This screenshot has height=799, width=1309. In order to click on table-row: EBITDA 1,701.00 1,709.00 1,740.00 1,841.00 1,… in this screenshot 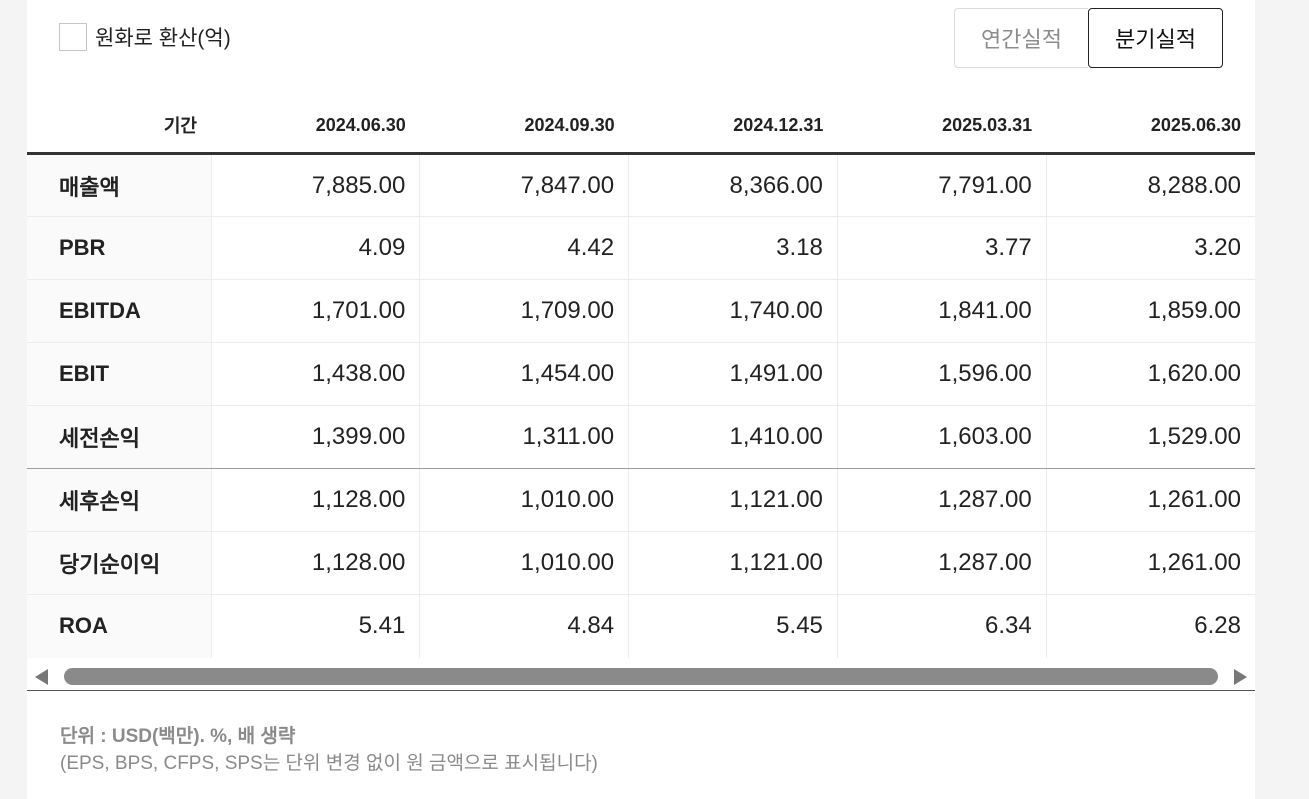, I will do `click(641, 311)`.